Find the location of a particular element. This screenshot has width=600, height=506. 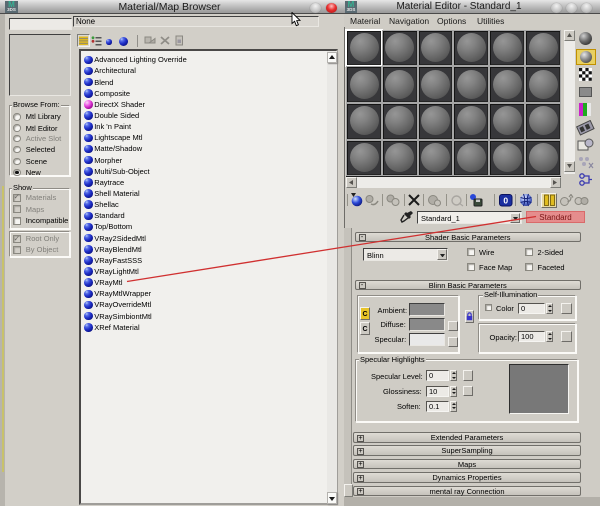

svg-text: 0 is located at coordinates (505, 200).